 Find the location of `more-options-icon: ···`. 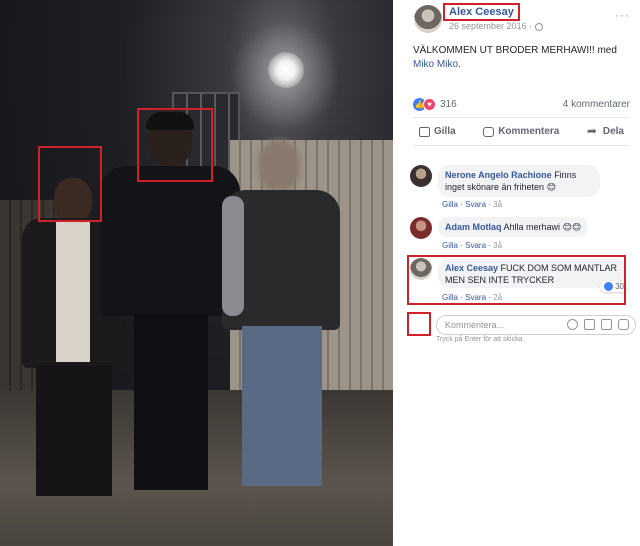

more-options-icon: ··· is located at coordinates (622, 15).